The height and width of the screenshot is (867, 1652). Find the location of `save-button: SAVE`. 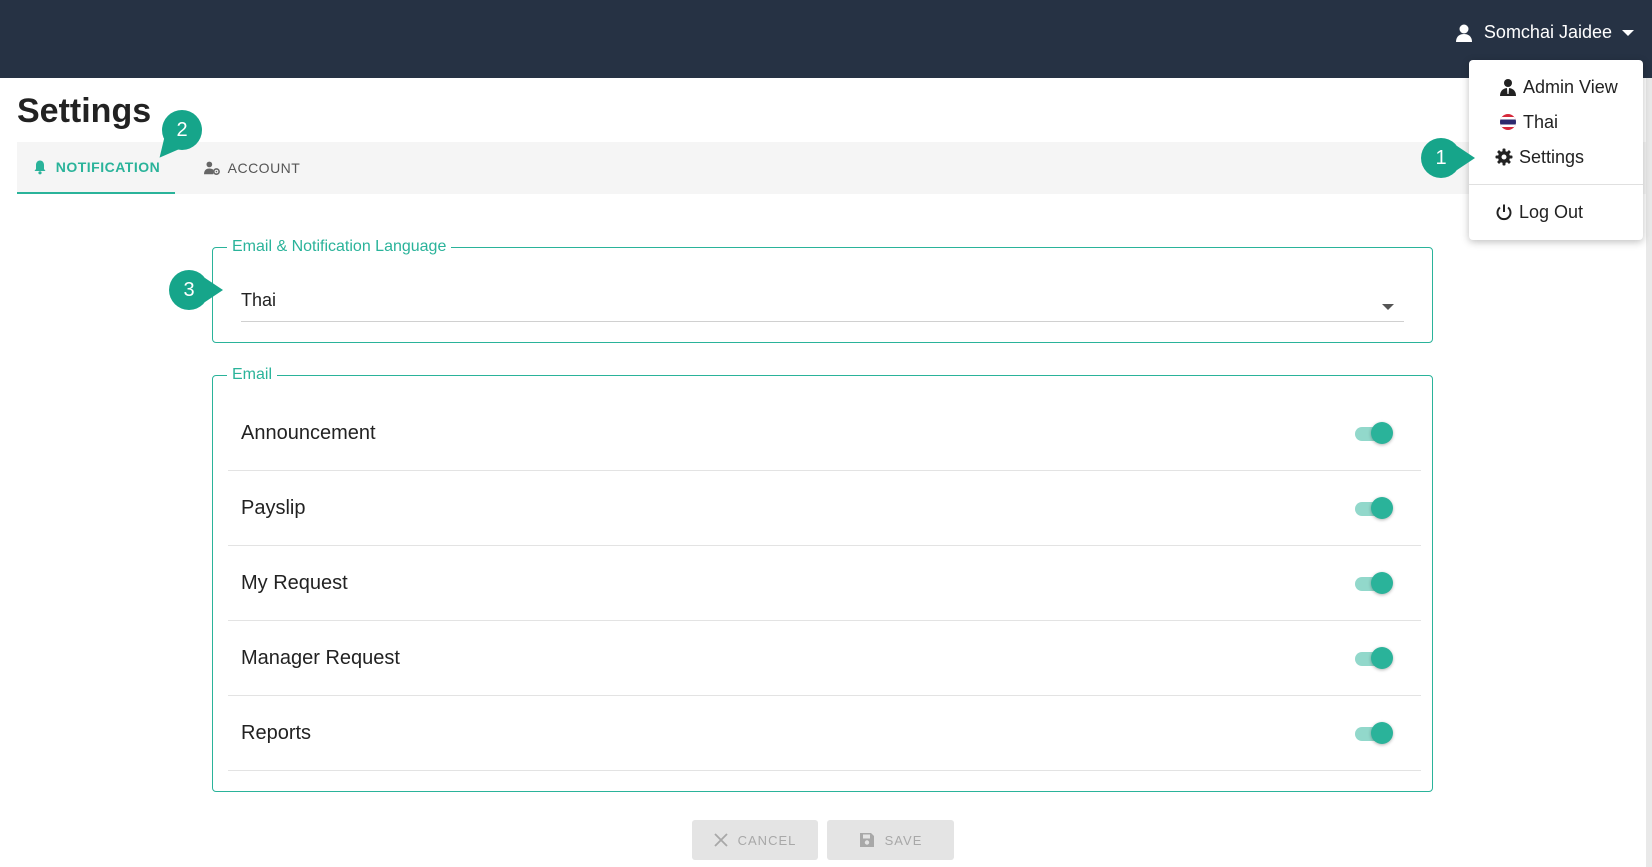

save-button: SAVE is located at coordinates (890, 840).